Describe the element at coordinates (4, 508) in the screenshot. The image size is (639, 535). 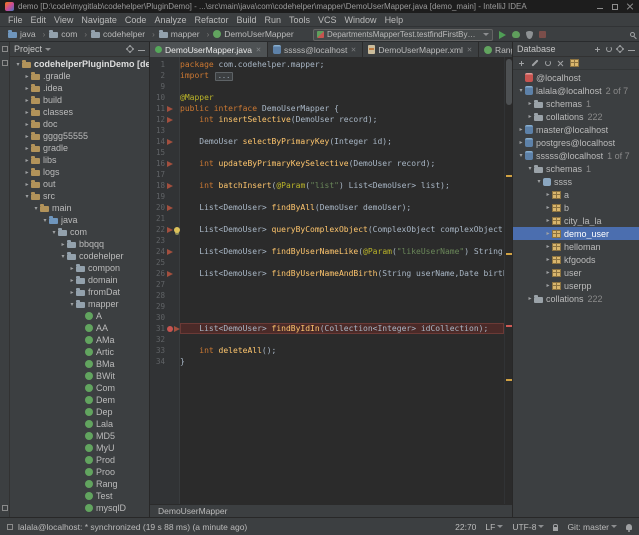
I see `favorites-toolwindow-icon` at that location.